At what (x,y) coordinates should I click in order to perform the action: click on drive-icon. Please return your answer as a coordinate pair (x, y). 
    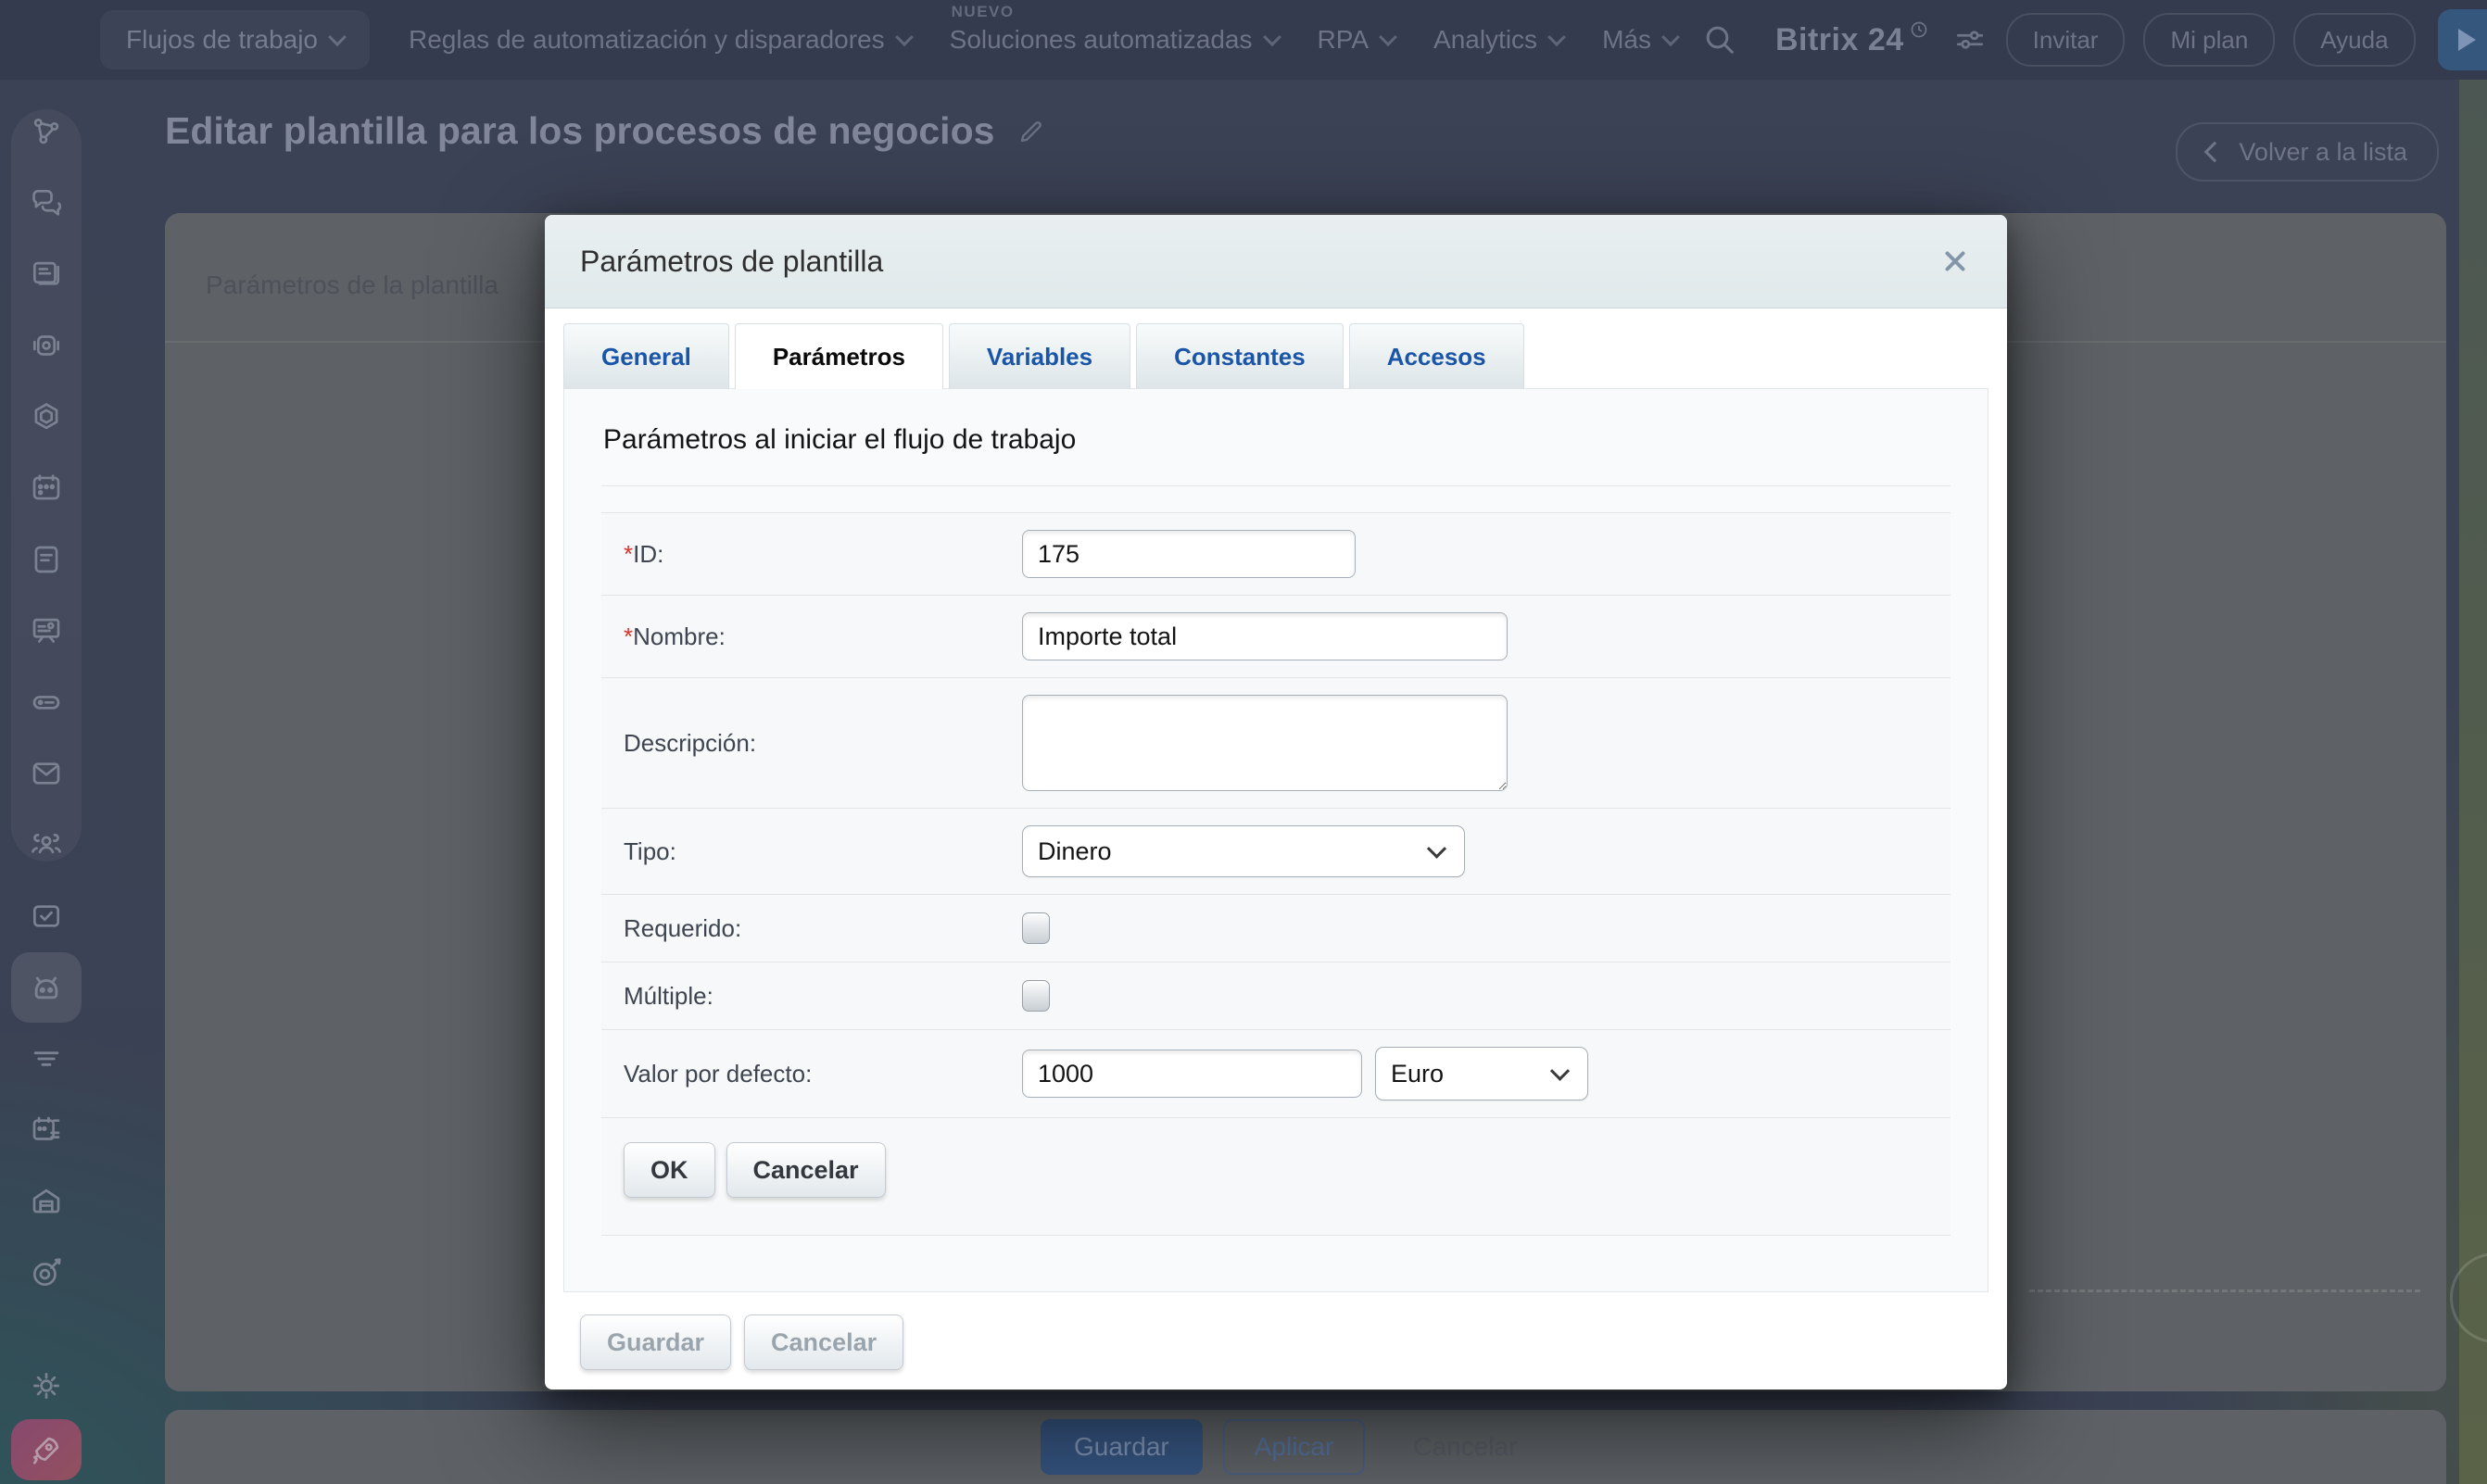
    Looking at the image, I should click on (46, 703).